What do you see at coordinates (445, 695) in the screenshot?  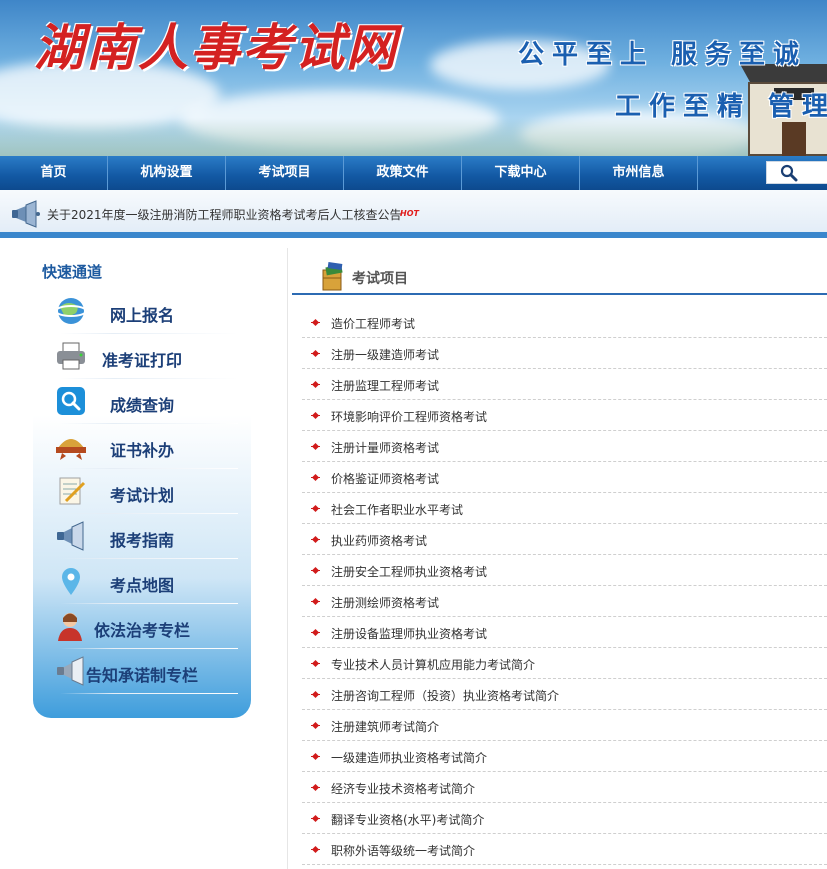 I see `list-item-link: 注册咨询工程师（投资）执业资格考试简介` at bounding box center [445, 695].